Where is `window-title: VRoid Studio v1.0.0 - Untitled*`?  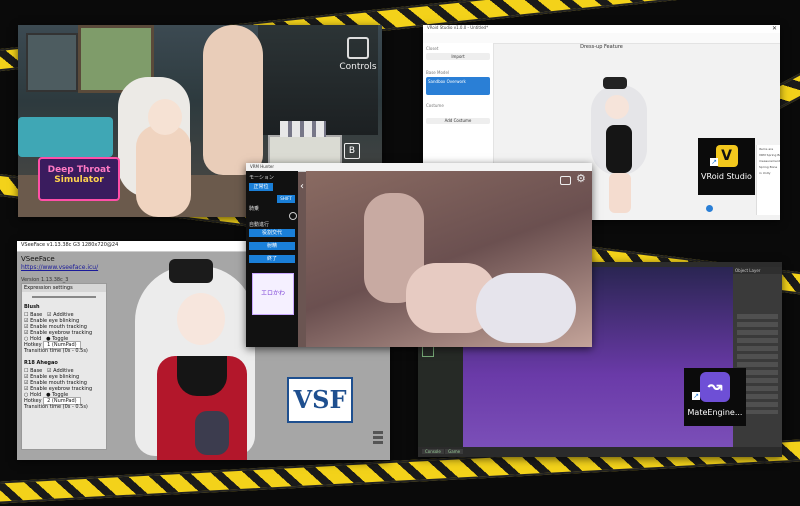 window-title: VRoid Studio v1.0.0 - Untitled* is located at coordinates (458, 27).